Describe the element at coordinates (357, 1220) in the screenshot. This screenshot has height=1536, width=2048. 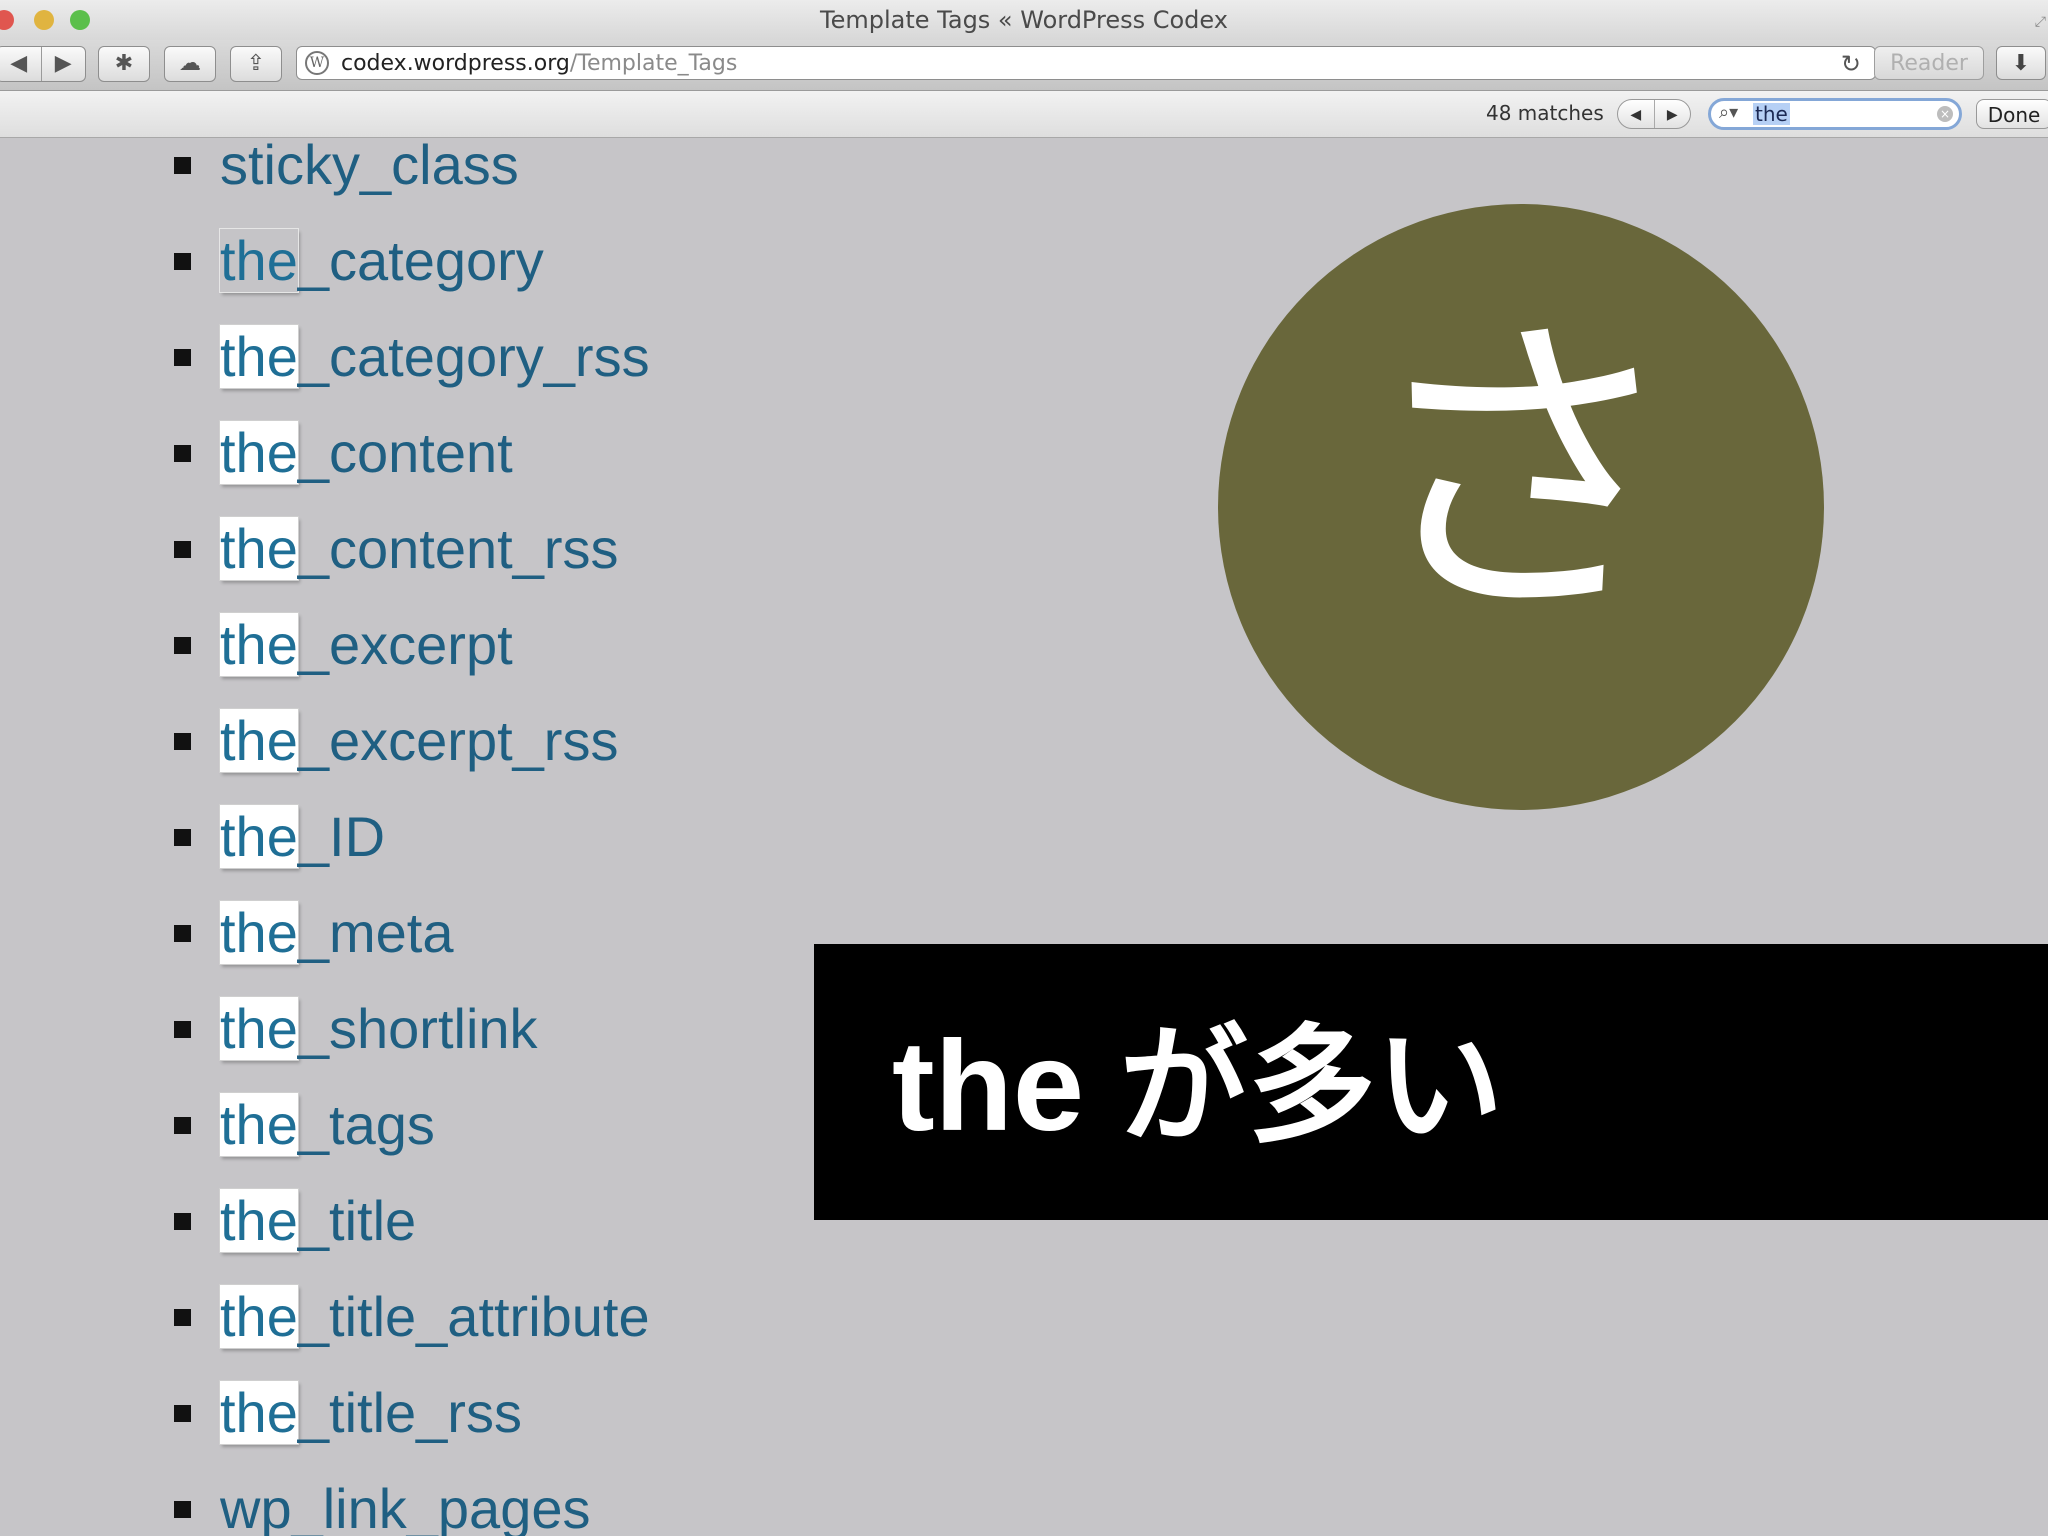
I see `tag-link-text: _title` at that location.